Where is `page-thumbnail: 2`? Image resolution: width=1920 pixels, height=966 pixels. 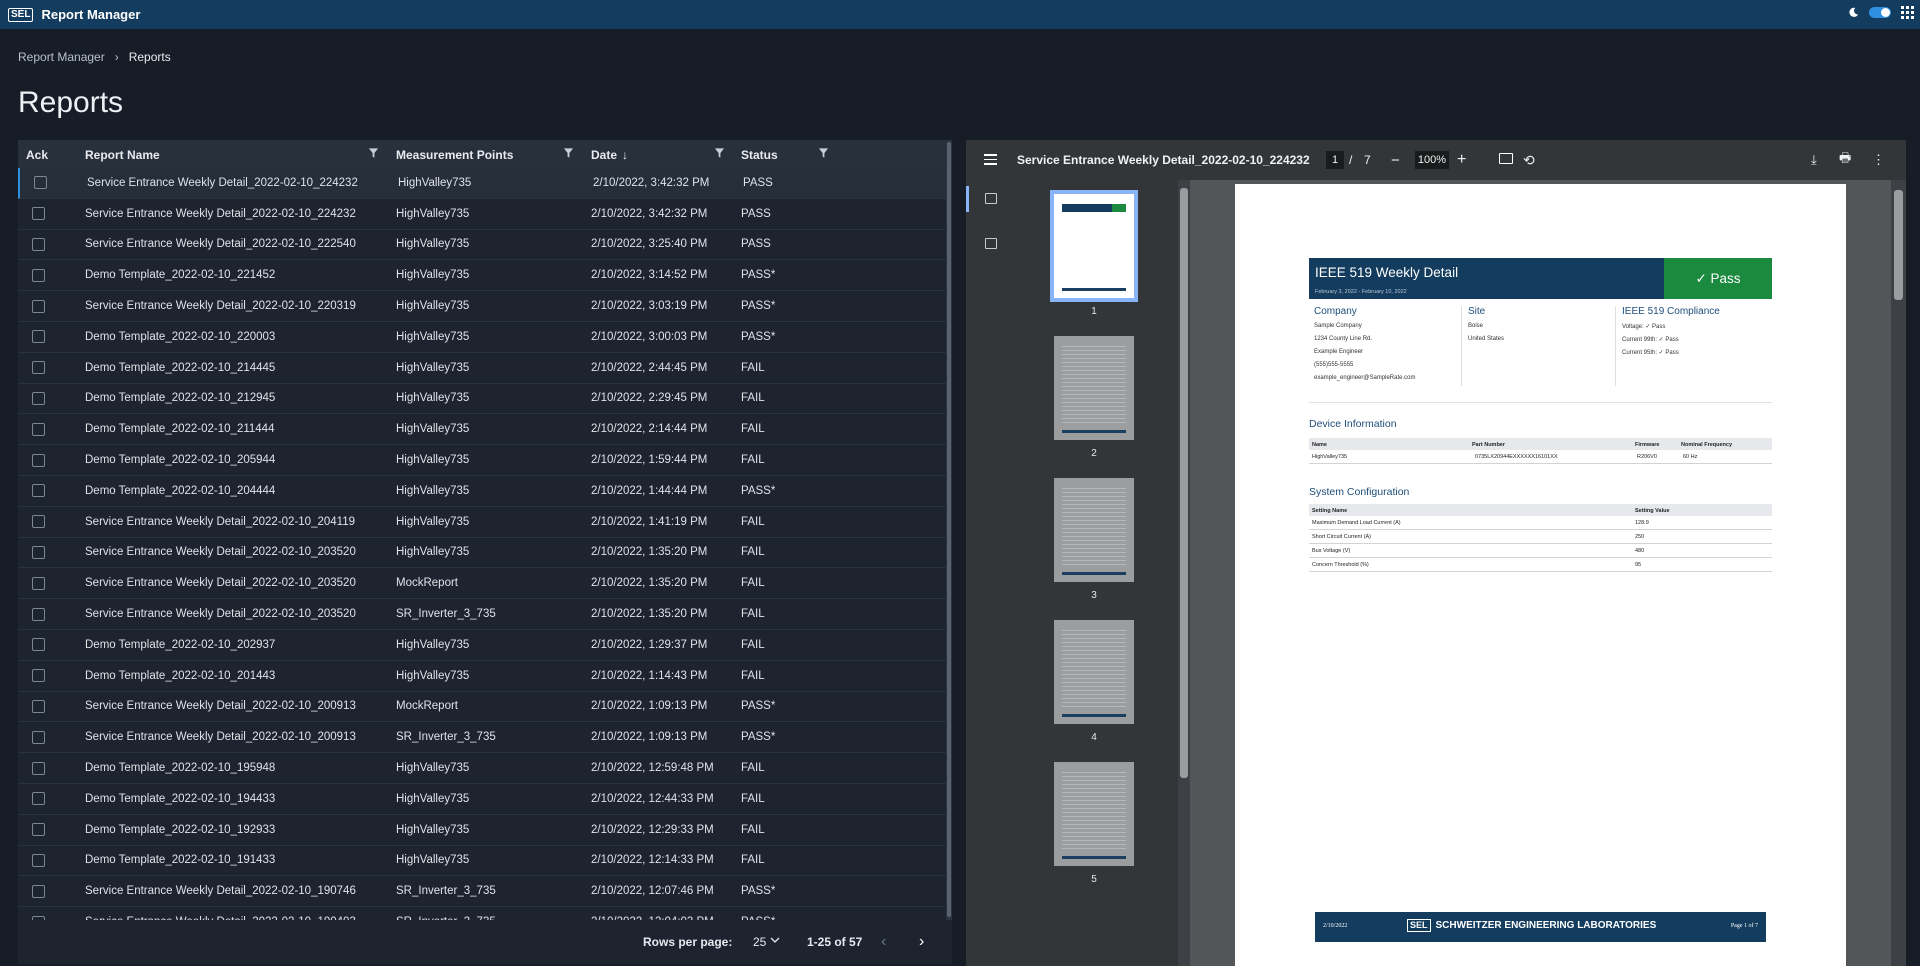 page-thumbnail: 2 is located at coordinates (1094, 397).